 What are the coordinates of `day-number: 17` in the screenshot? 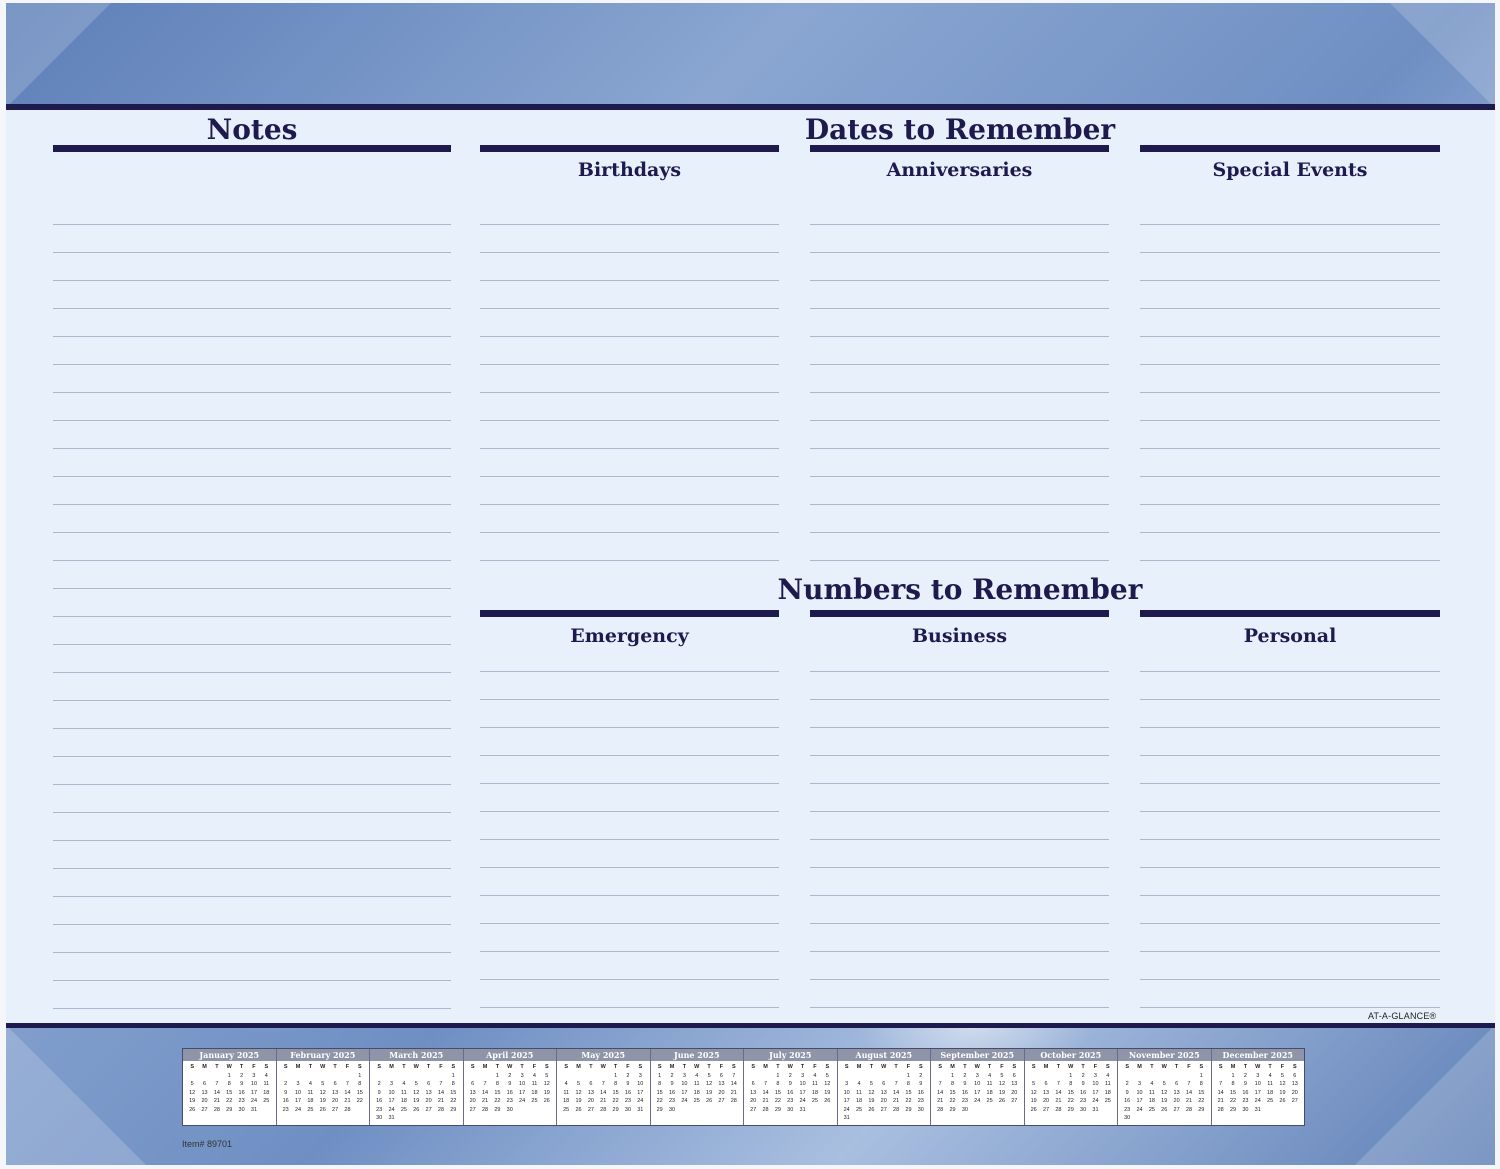 It's located at (1257, 1092).